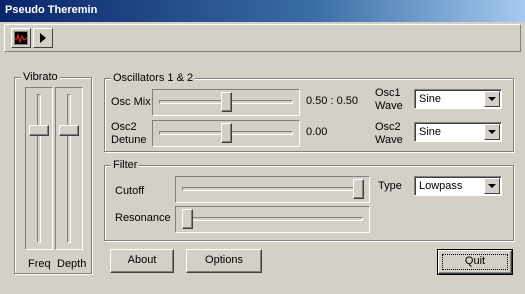 Image resolution: width=525 pixels, height=294 pixels. What do you see at coordinates (131, 102) in the screenshot?
I see `osc-mix-label: Osc Mix` at bounding box center [131, 102].